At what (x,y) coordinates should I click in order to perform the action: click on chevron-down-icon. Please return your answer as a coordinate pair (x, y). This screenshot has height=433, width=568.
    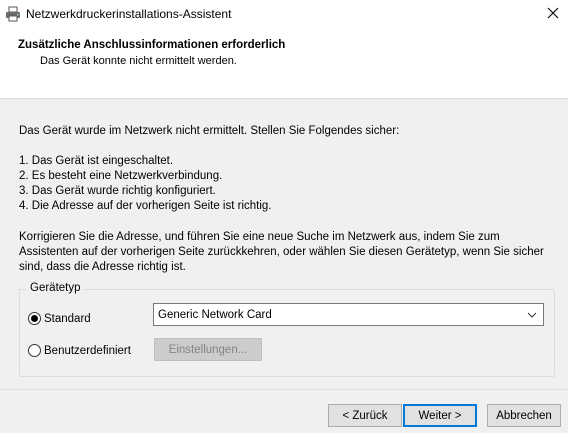
    Looking at the image, I should click on (532, 315).